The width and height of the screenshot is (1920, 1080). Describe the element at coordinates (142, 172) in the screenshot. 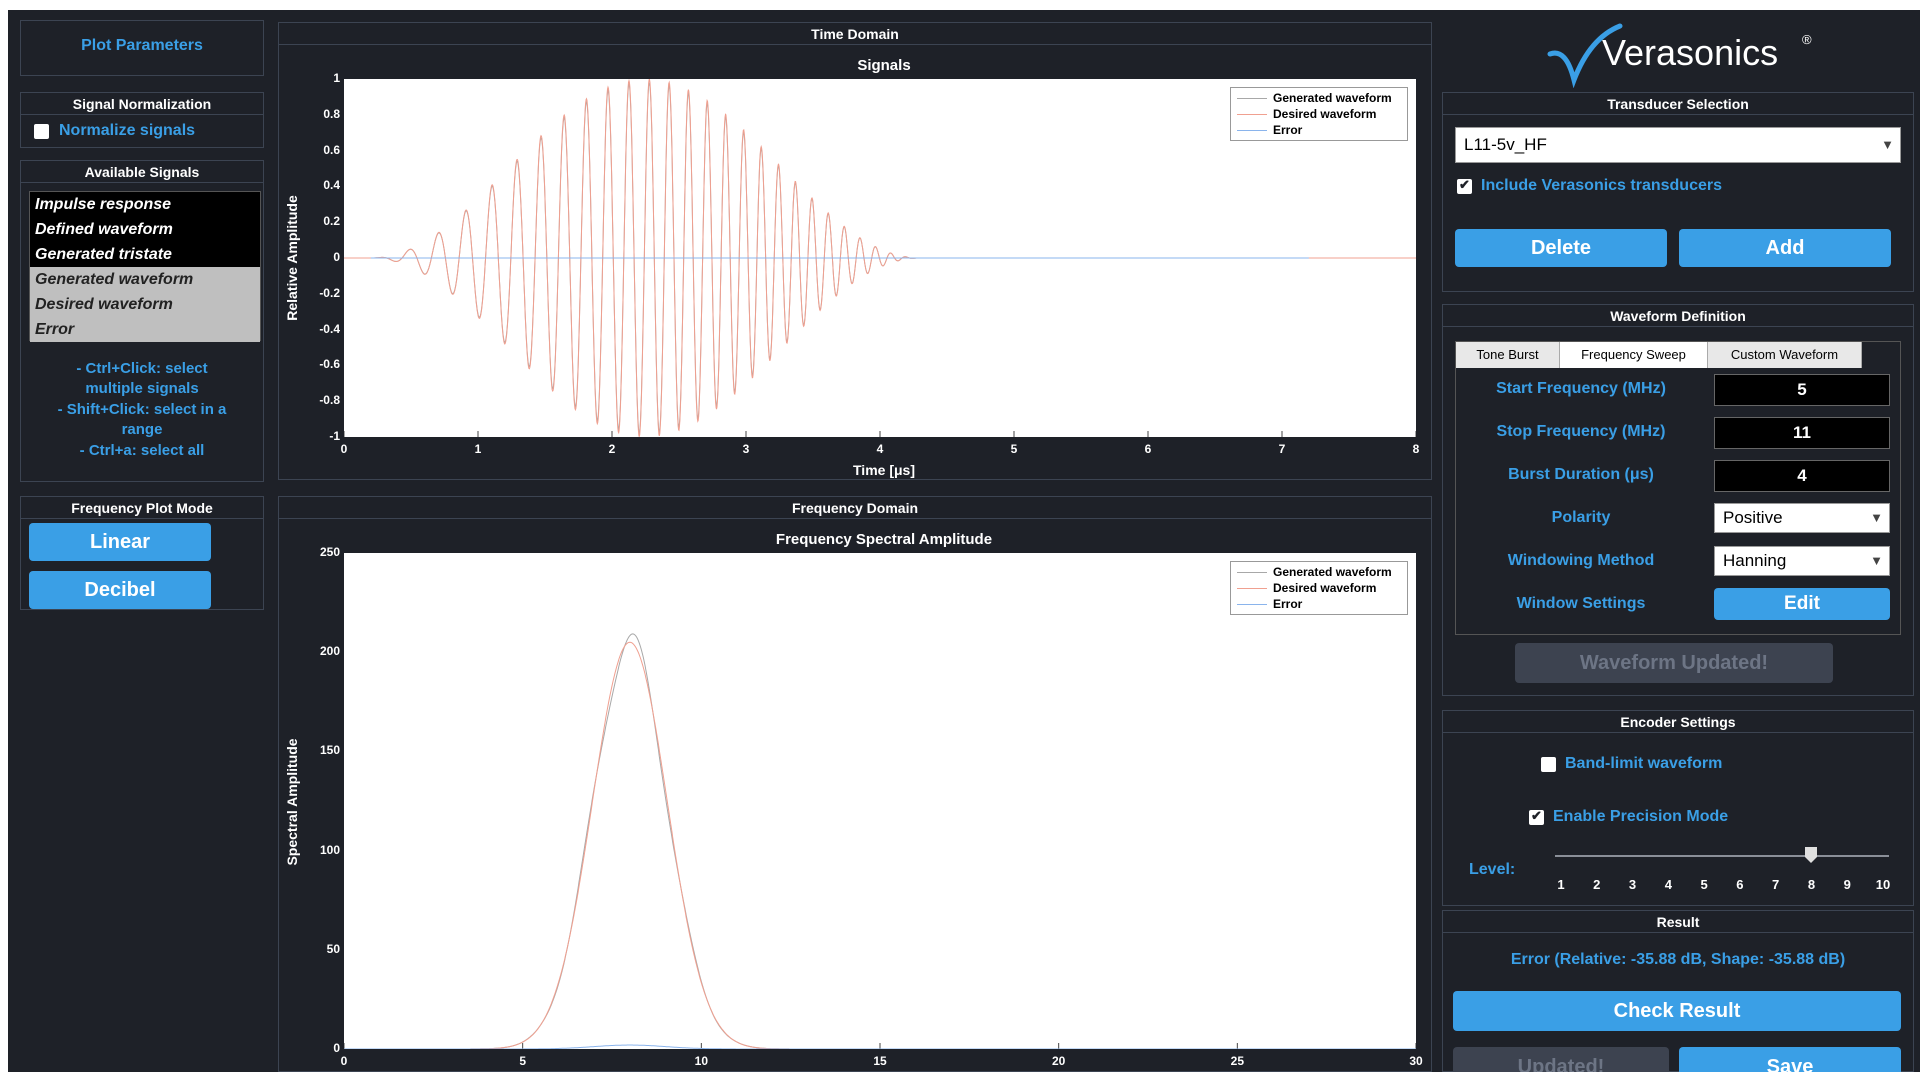

I see `available-signals-title: Available Signals` at that location.